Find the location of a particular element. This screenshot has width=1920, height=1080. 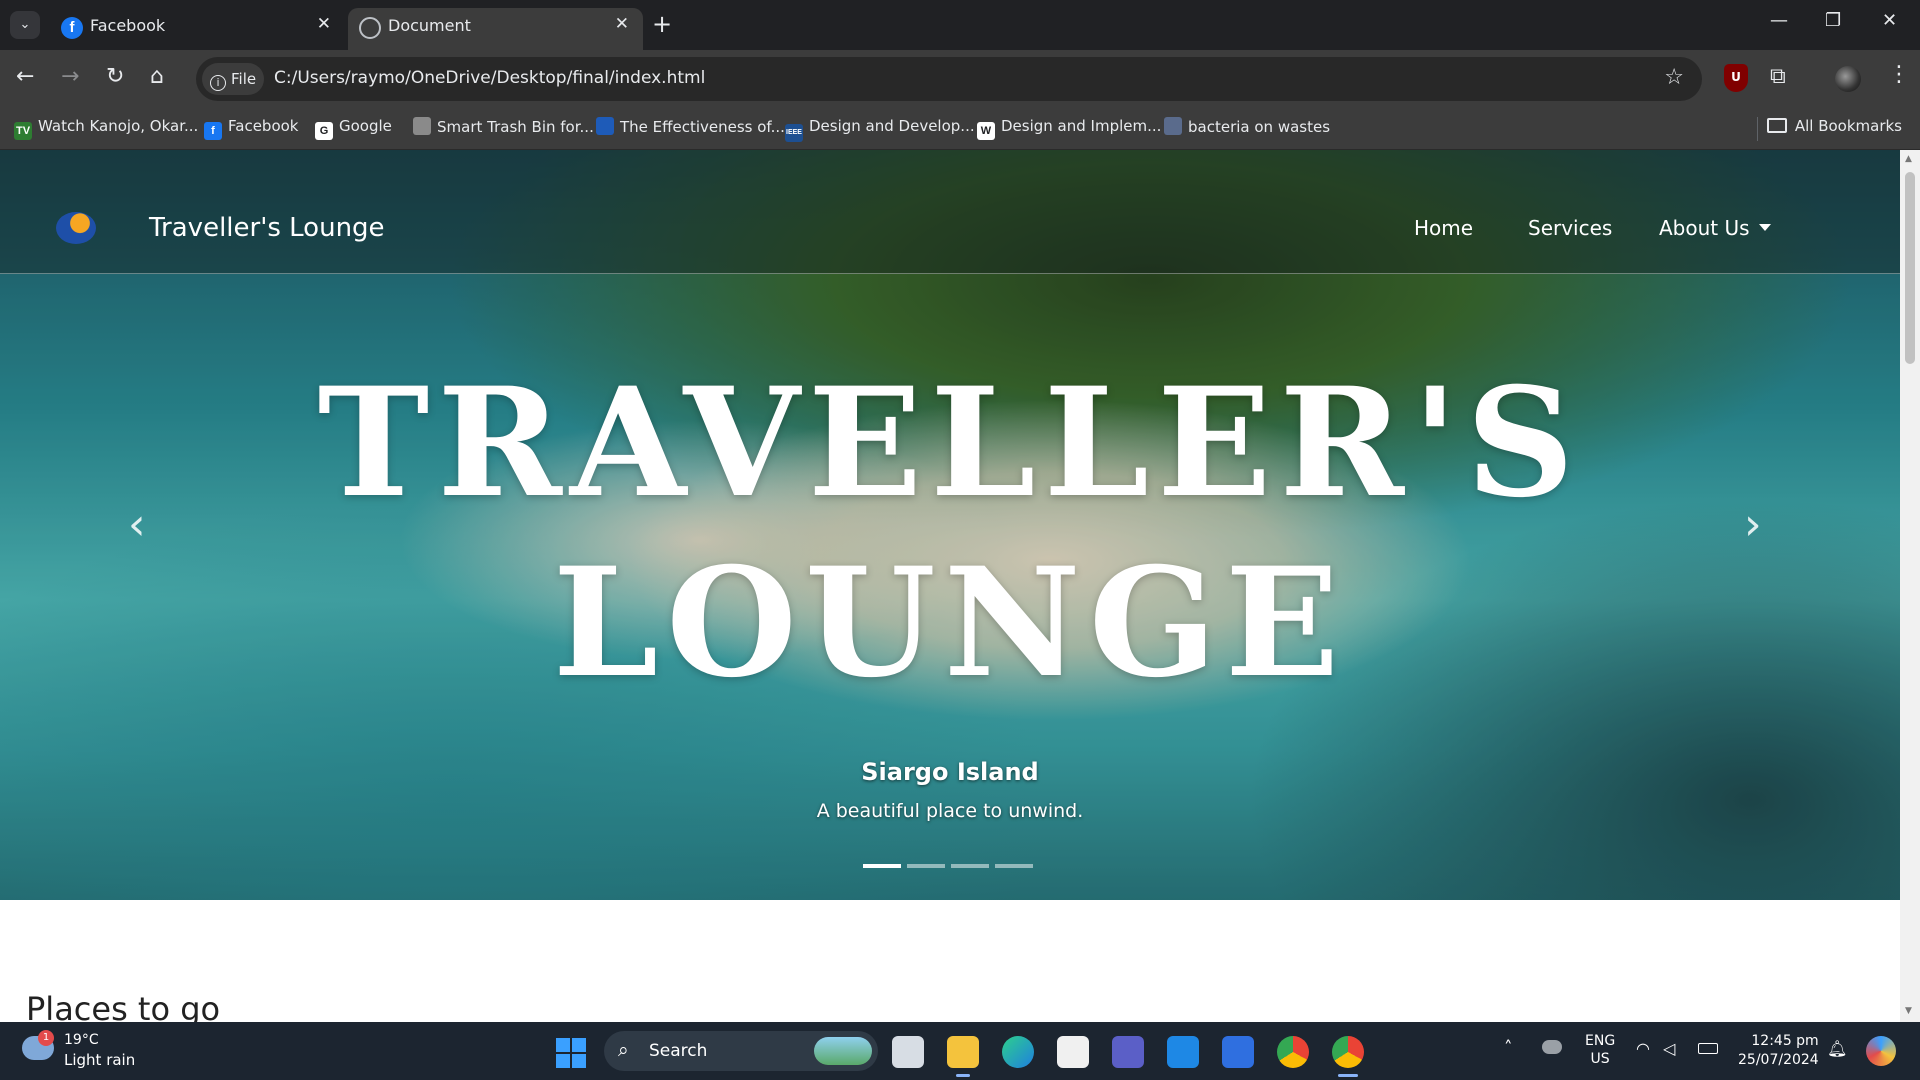

facebook-icon: f is located at coordinates (213, 131).